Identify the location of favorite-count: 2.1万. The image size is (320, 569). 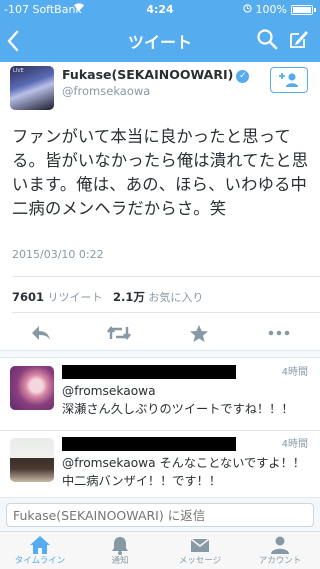
(129, 297).